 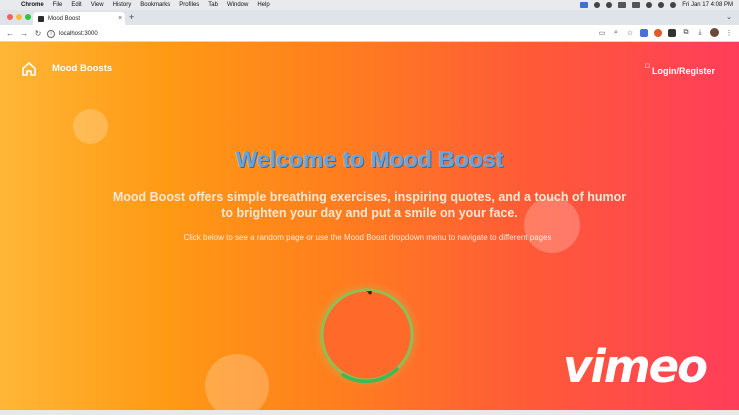 What do you see at coordinates (213, 5) in the screenshot?
I see `menu-tab: Tab` at bounding box center [213, 5].